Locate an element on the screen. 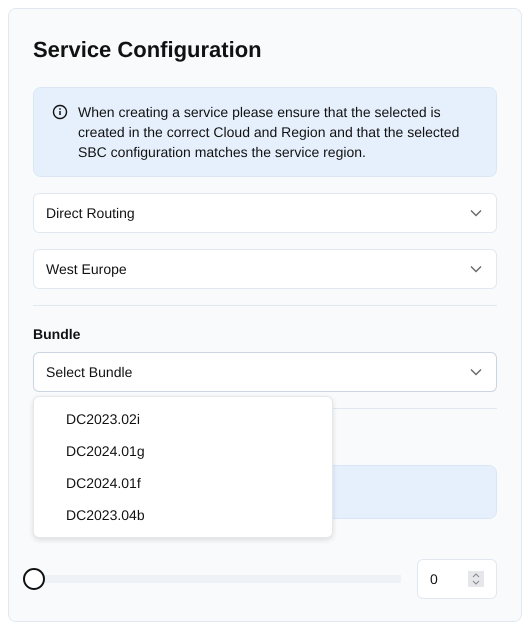  menu-item: DC2023.04b is located at coordinates (183, 515).